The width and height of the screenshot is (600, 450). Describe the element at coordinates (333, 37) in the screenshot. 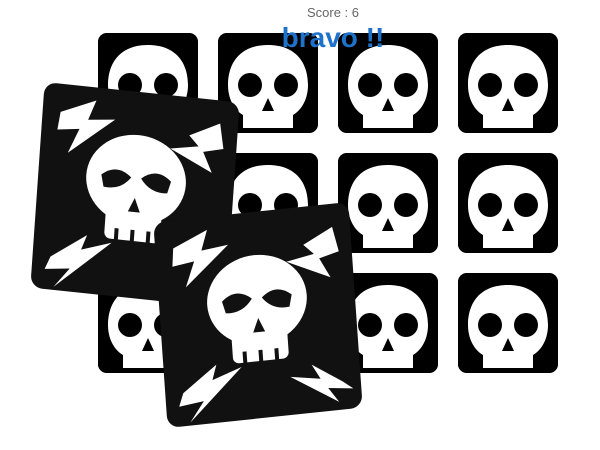

I see `win-message: bravo !!` at that location.